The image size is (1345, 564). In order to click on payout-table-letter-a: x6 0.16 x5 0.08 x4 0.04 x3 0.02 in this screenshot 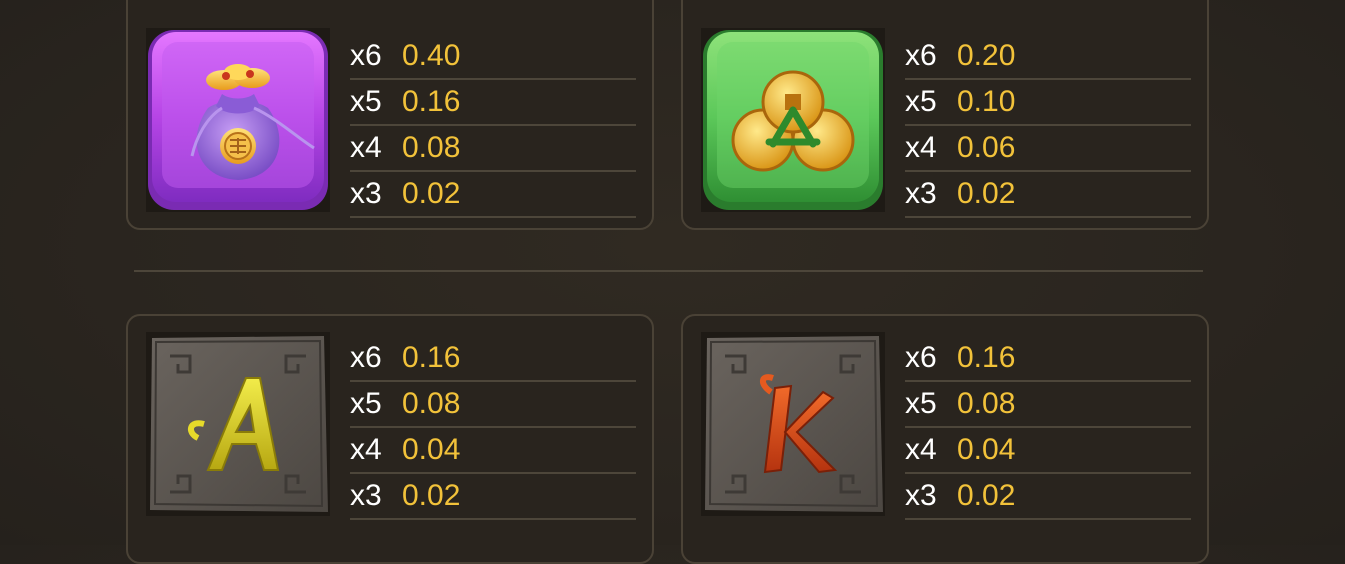, I will do `click(493, 428)`.